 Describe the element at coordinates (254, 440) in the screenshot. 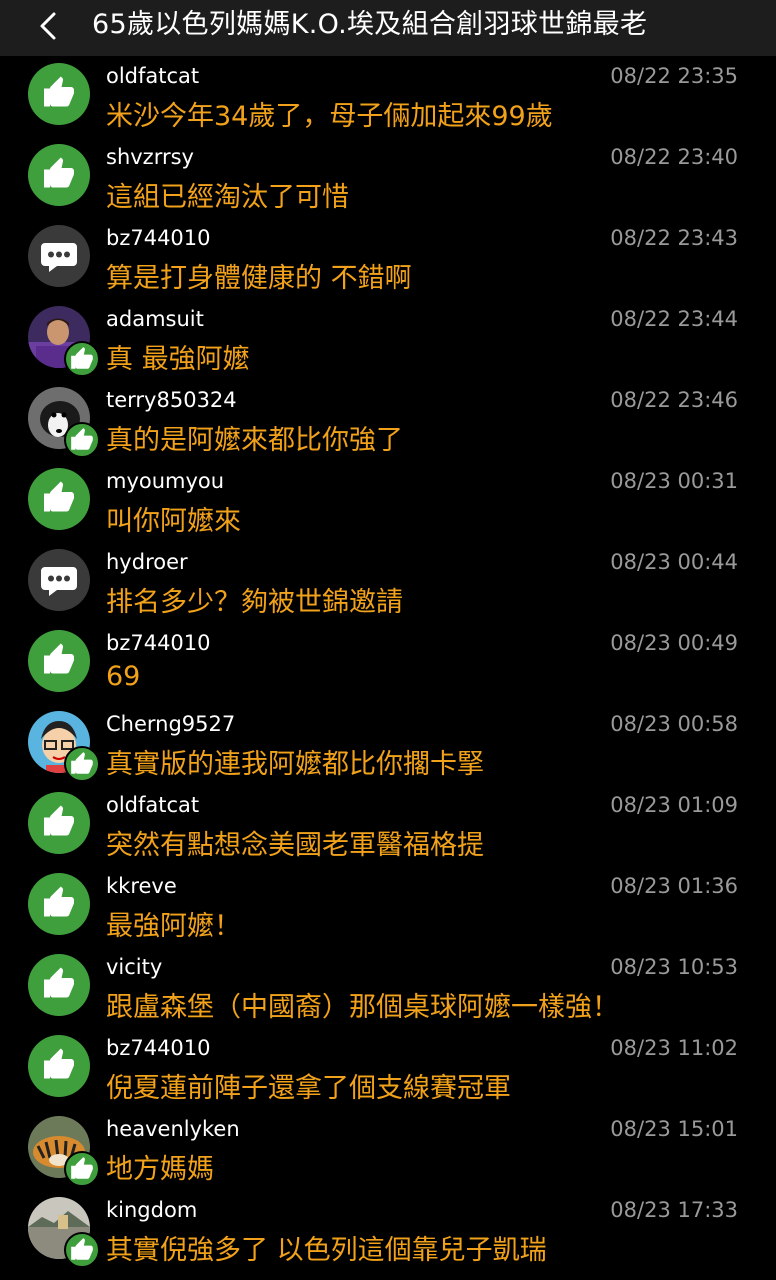

I see `comment-text: 真的是阿嬤來都比你強了` at that location.